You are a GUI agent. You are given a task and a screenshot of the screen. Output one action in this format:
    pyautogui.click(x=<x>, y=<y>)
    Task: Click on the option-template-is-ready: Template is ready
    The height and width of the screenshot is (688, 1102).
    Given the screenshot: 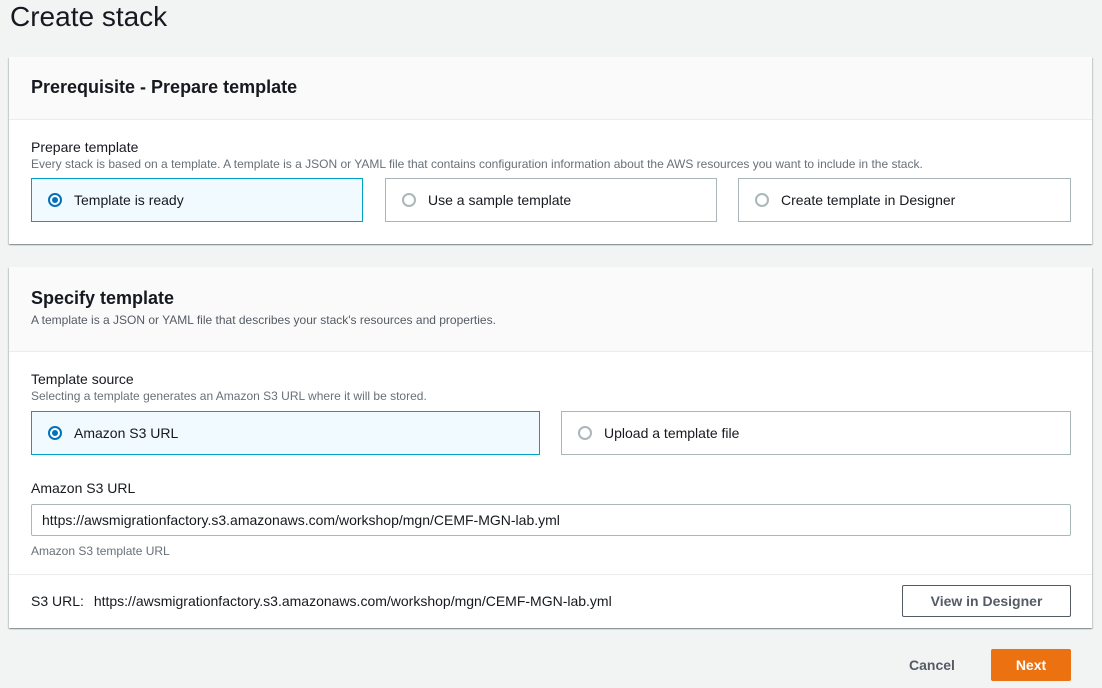 What is the action you would take?
    pyautogui.click(x=197, y=200)
    